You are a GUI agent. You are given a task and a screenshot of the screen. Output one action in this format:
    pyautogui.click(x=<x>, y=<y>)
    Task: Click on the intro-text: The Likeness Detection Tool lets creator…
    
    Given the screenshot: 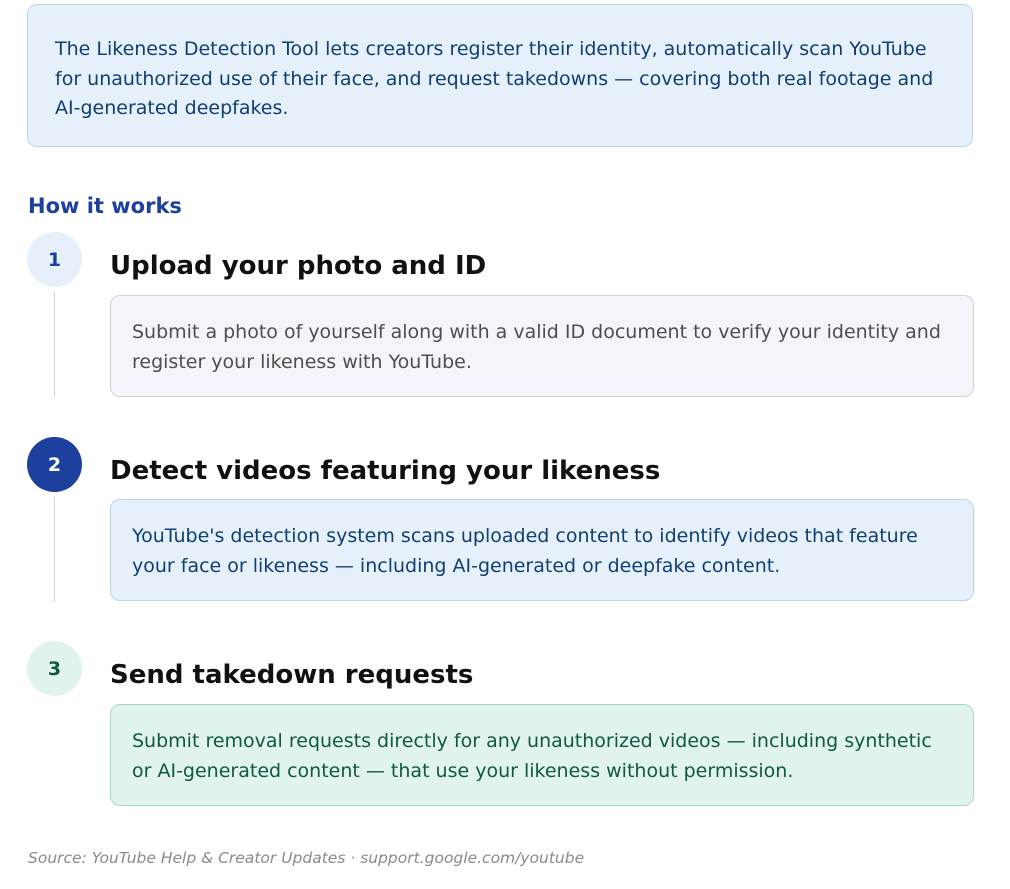 What is the action you would take?
    pyautogui.click(x=494, y=78)
    